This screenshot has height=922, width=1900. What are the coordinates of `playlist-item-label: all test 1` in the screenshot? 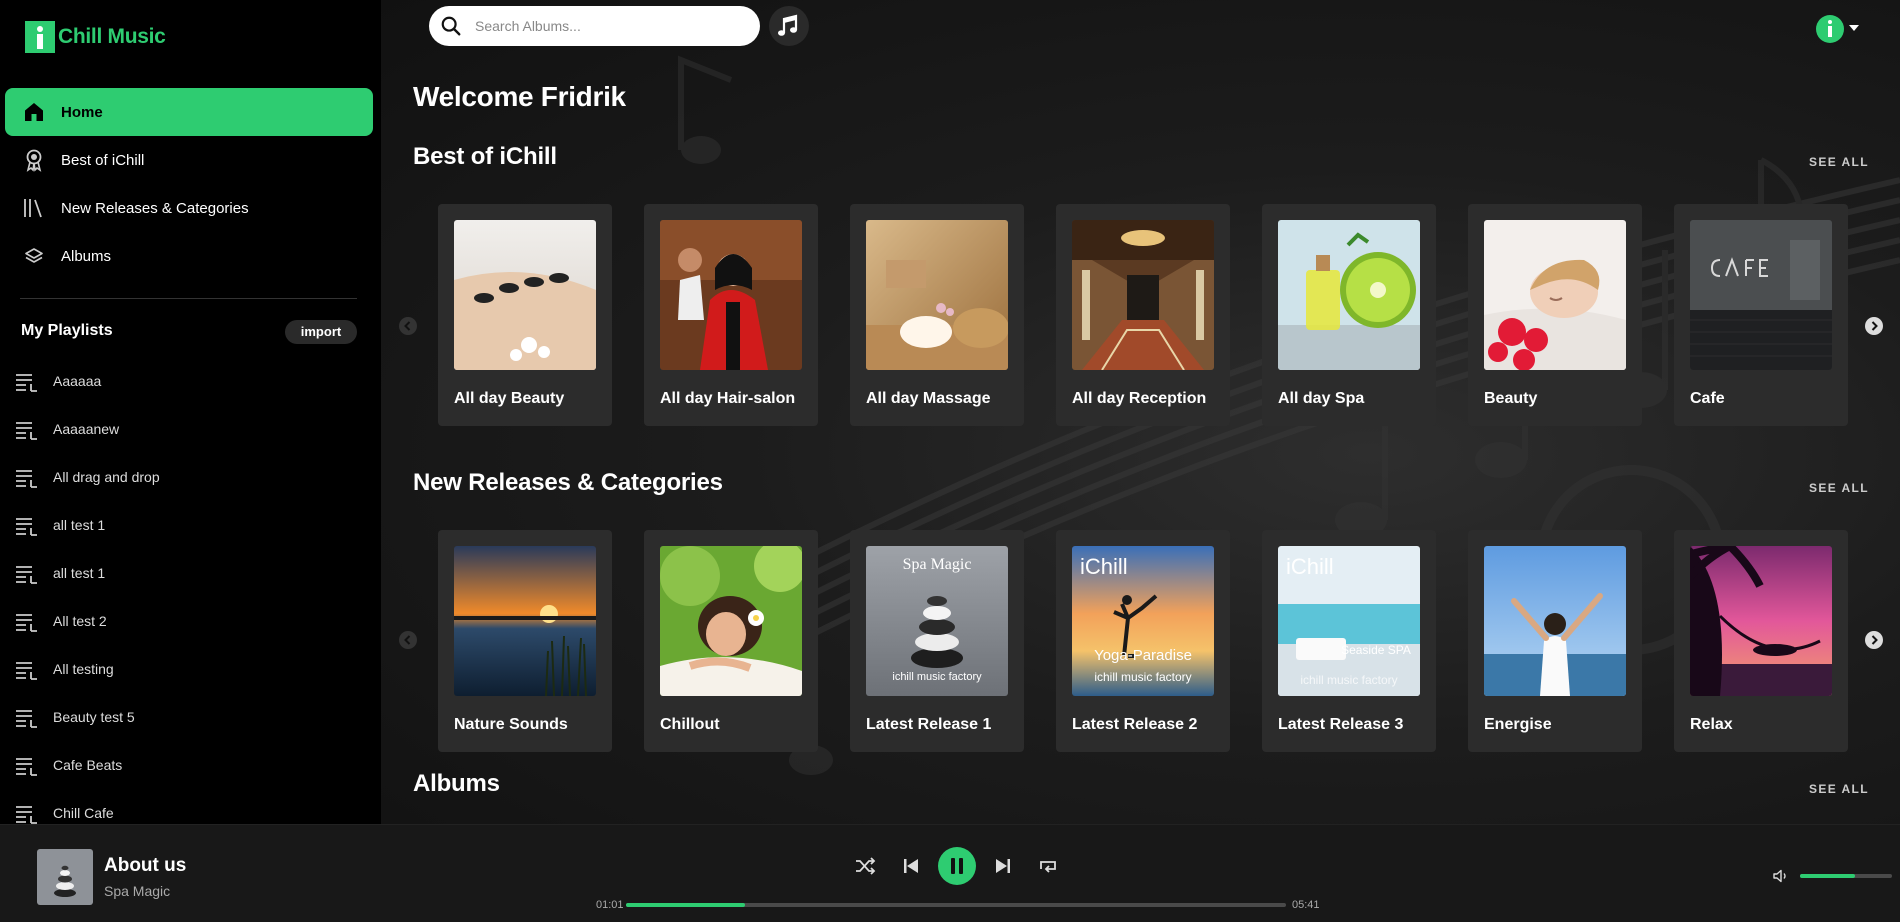 It's located at (79, 525).